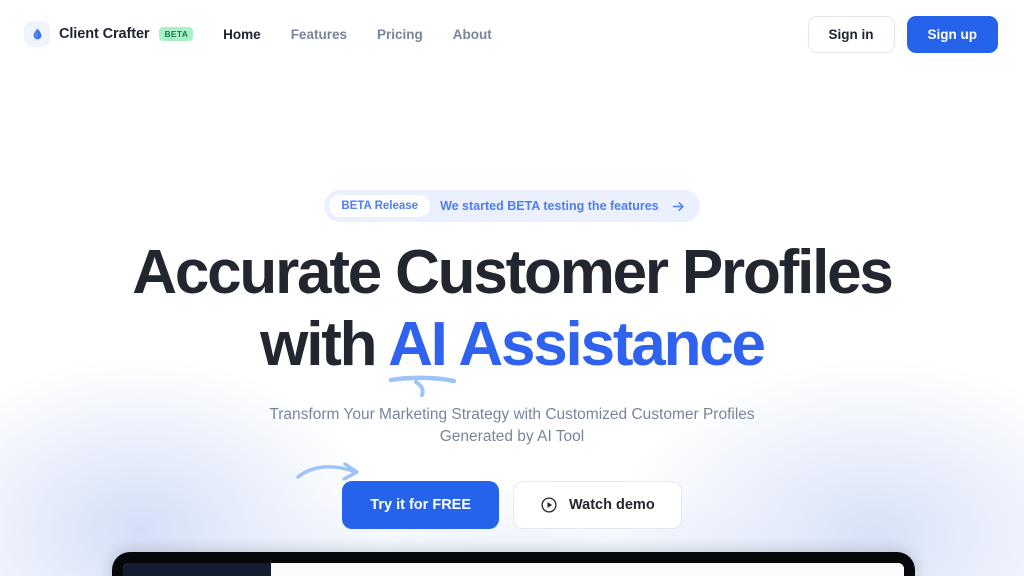  I want to click on cta-row: Try it for FREE Watch demo, so click(512, 495).